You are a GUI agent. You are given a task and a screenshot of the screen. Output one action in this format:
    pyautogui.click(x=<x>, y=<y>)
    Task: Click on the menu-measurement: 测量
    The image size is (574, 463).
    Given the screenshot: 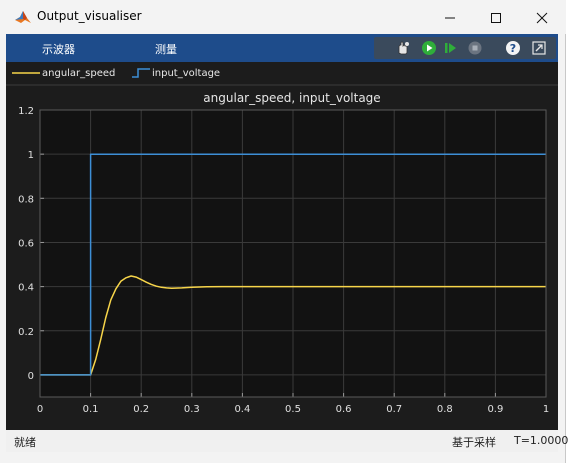 What is the action you would take?
    pyautogui.click(x=166, y=49)
    